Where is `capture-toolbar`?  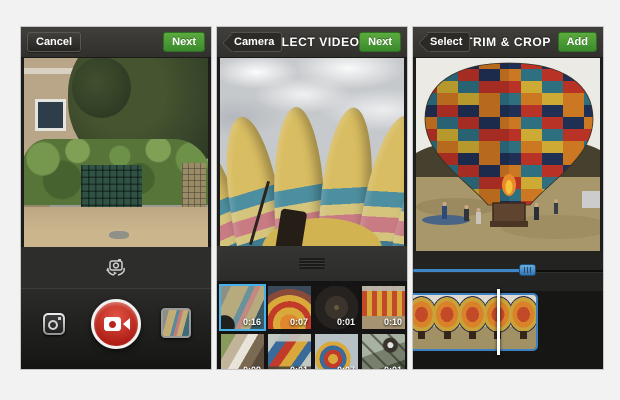
capture-toolbar is located at coordinates (116, 328).